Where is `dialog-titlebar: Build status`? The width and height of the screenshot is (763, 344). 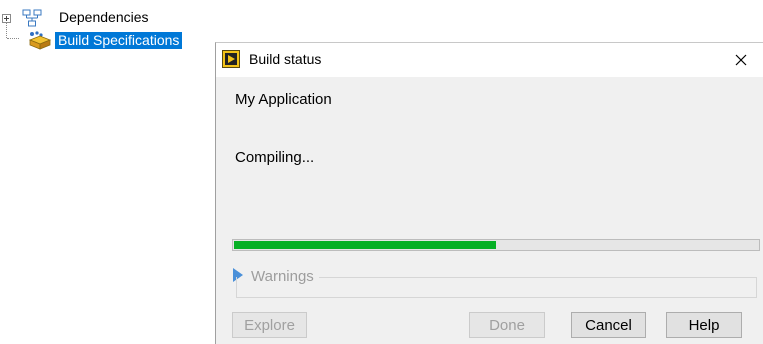
dialog-titlebar: Build status is located at coordinates (489, 60).